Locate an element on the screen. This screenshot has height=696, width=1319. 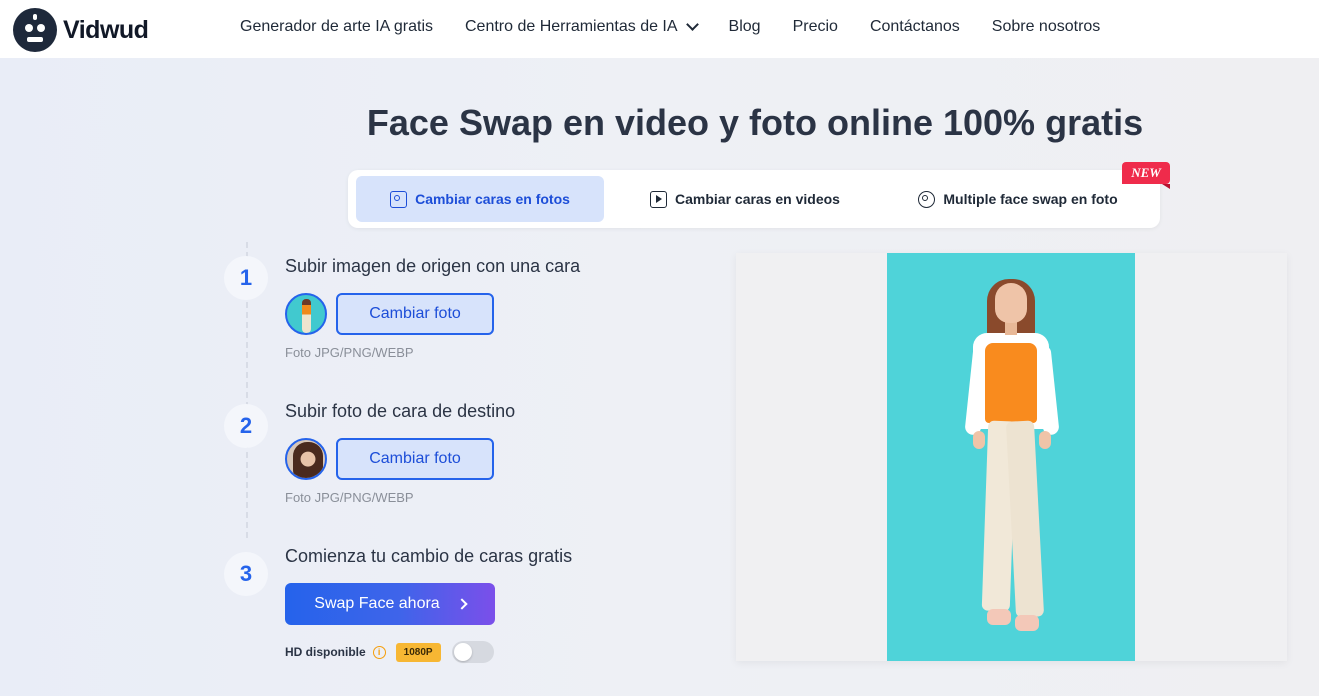
hd-option: HD disponible i 1080P is located at coordinates (389, 652).